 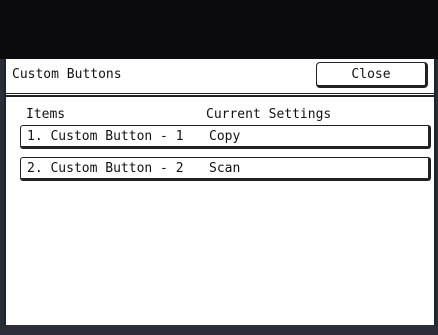 What do you see at coordinates (46, 114) in the screenshot?
I see `column-header-items: Items` at bounding box center [46, 114].